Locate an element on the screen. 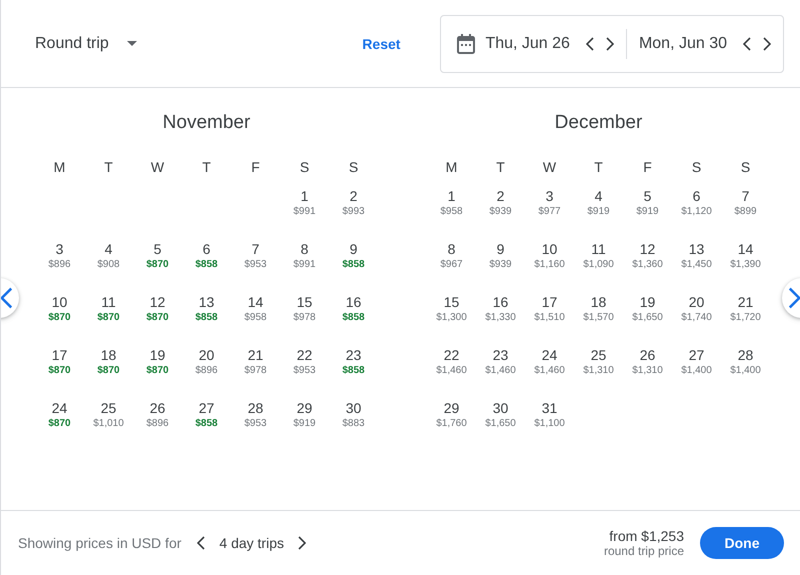 The image size is (800, 575). calendar-day: 12 $1,360 is located at coordinates (647, 255).